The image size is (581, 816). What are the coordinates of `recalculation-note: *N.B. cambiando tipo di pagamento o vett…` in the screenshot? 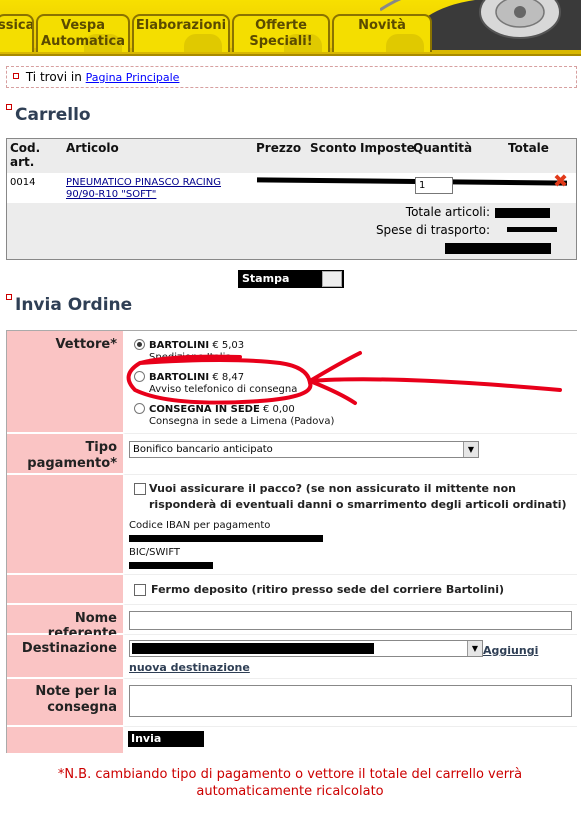 It's located at (290, 783).